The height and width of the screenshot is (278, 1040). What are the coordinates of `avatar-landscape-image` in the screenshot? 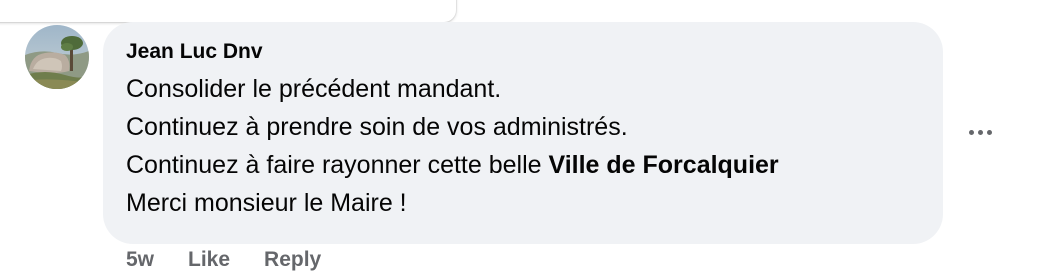 It's located at (57, 57).